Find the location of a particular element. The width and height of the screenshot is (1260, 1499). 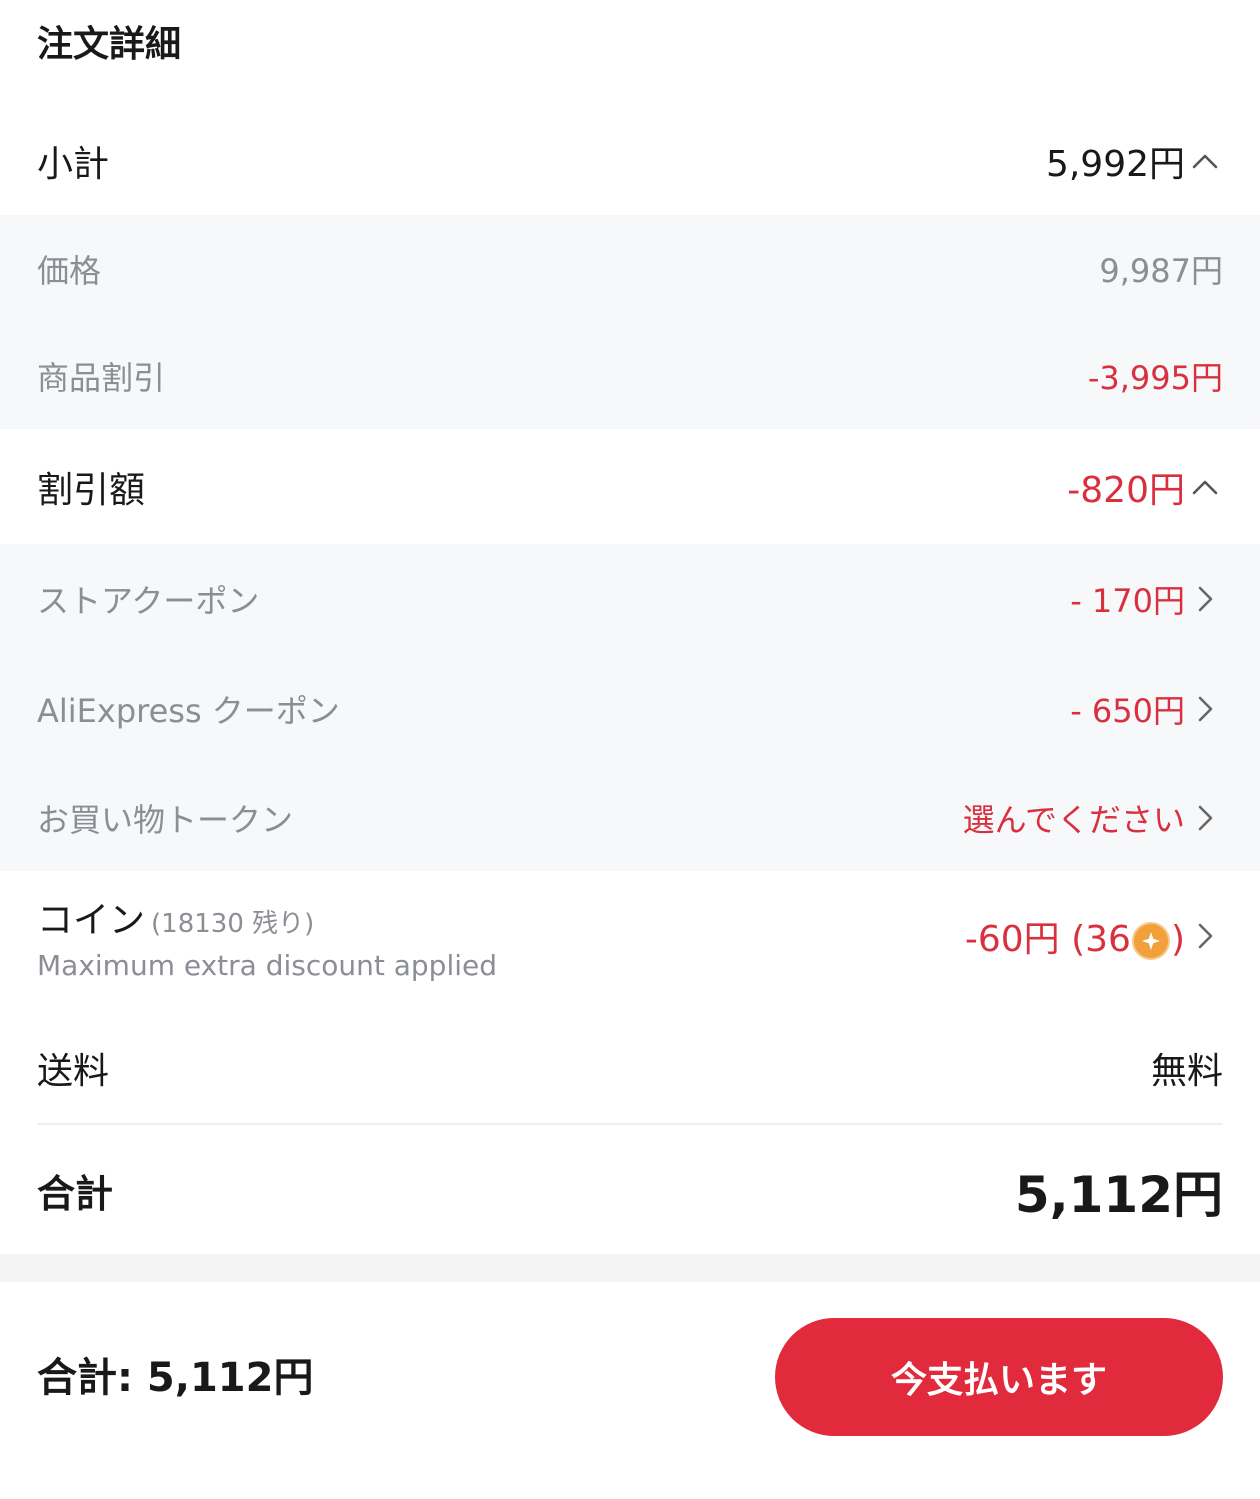

total-row: 合計 5,112円 is located at coordinates (630, 1190).